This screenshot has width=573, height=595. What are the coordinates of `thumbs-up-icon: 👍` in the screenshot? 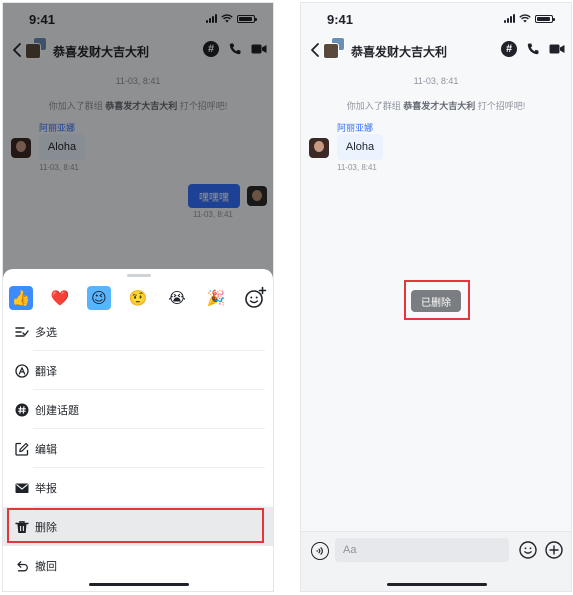 It's located at (21, 298).